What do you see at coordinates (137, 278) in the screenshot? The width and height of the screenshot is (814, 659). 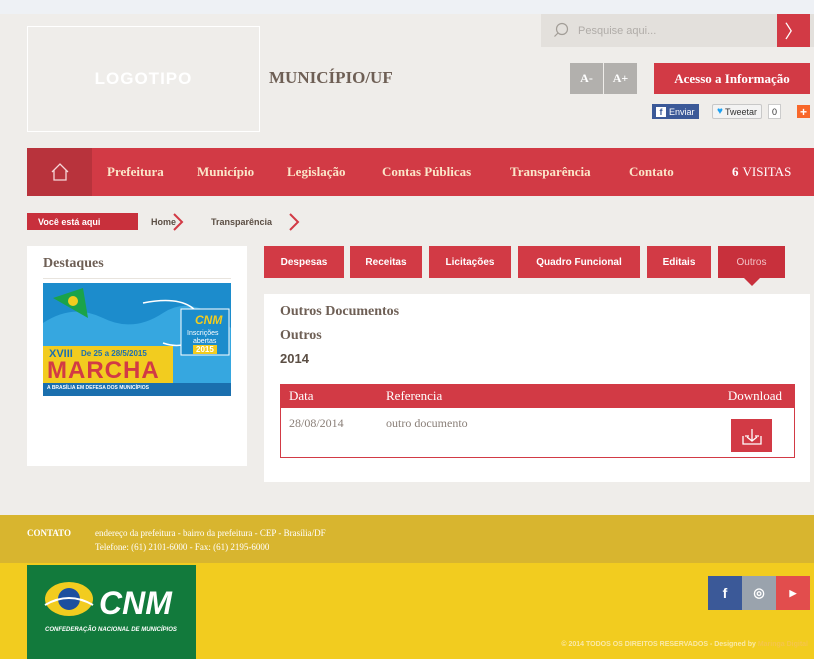 I see `divider` at bounding box center [137, 278].